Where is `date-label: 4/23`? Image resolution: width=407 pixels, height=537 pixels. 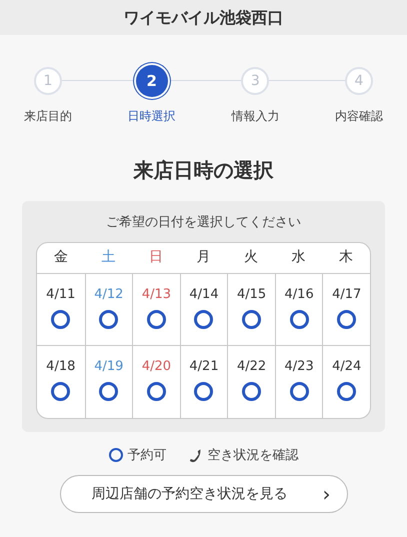 date-label: 4/23 is located at coordinates (299, 366).